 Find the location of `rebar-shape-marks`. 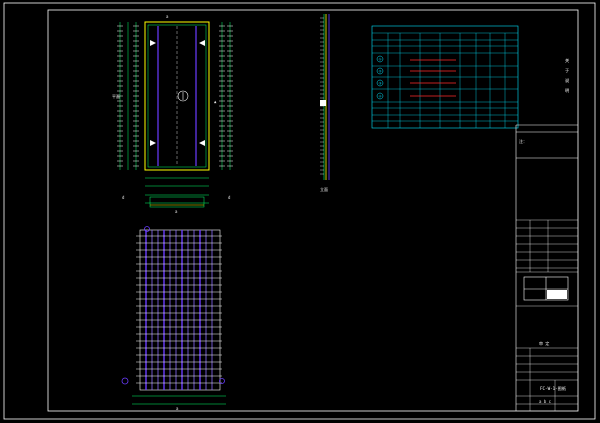

rebar-shape-marks is located at coordinates (433, 78).